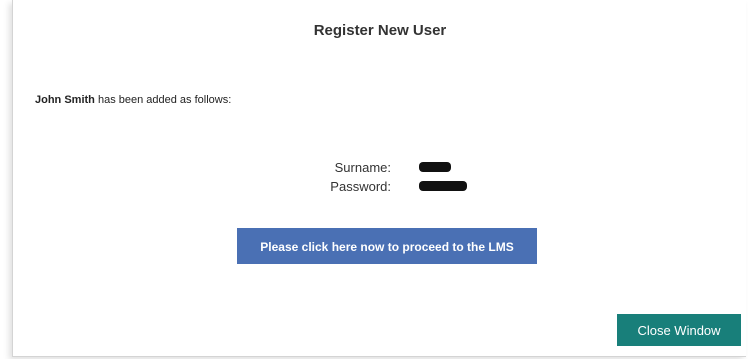  What do you see at coordinates (435, 168) in the screenshot?
I see `surname-value-redacted` at bounding box center [435, 168].